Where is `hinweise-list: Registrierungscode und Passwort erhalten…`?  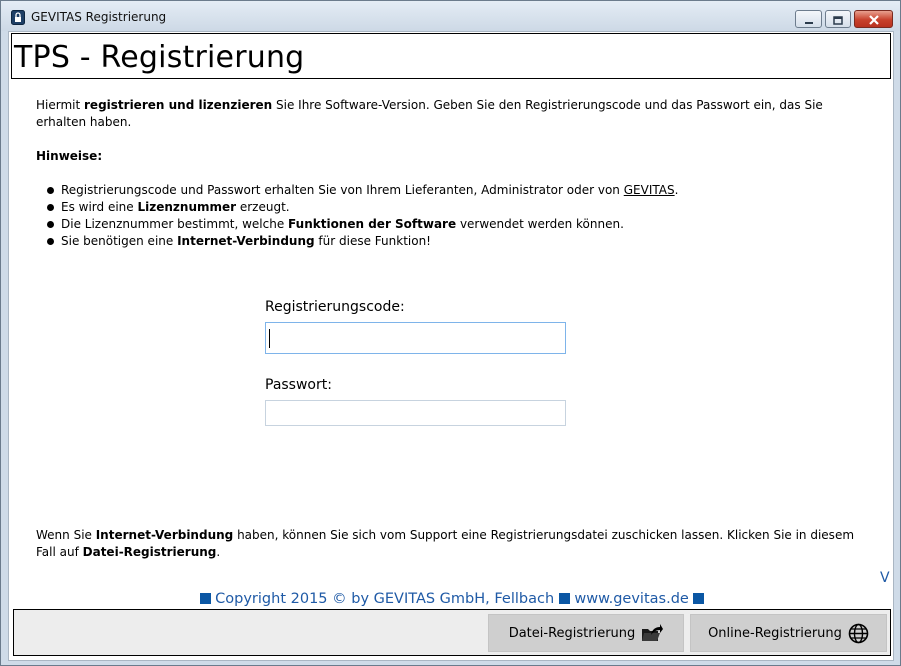
hinweise-list: Registrierungscode und Passwort erhalten… is located at coordinates (361, 216).